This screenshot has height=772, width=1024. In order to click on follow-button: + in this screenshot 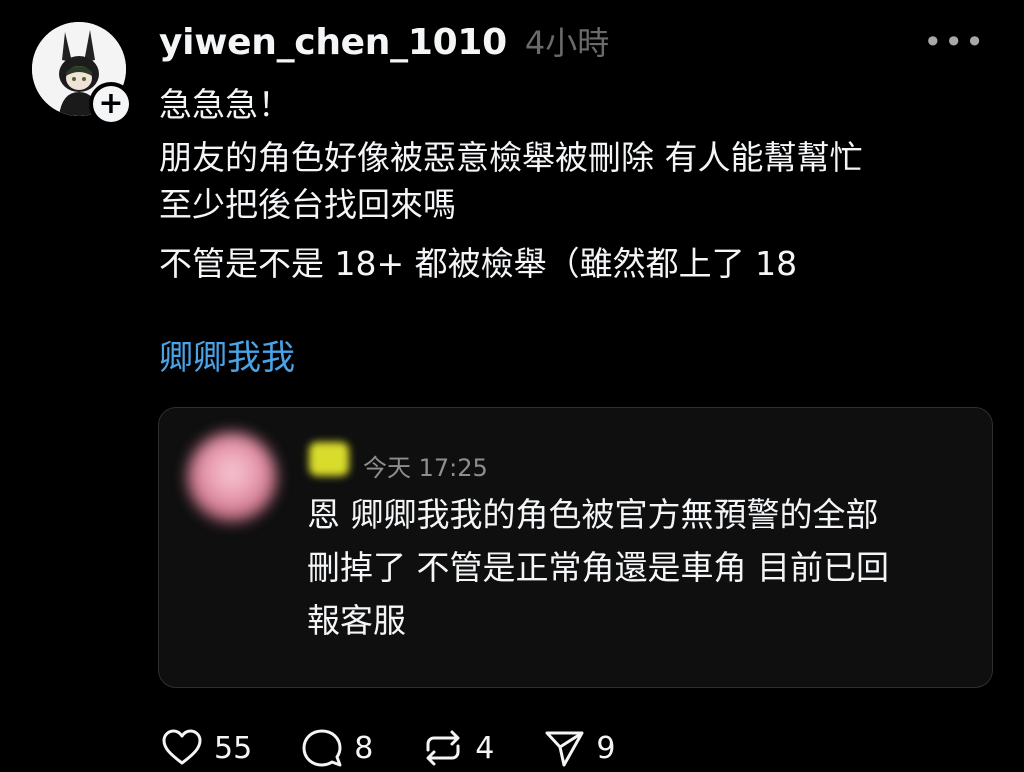, I will do `click(111, 104)`.